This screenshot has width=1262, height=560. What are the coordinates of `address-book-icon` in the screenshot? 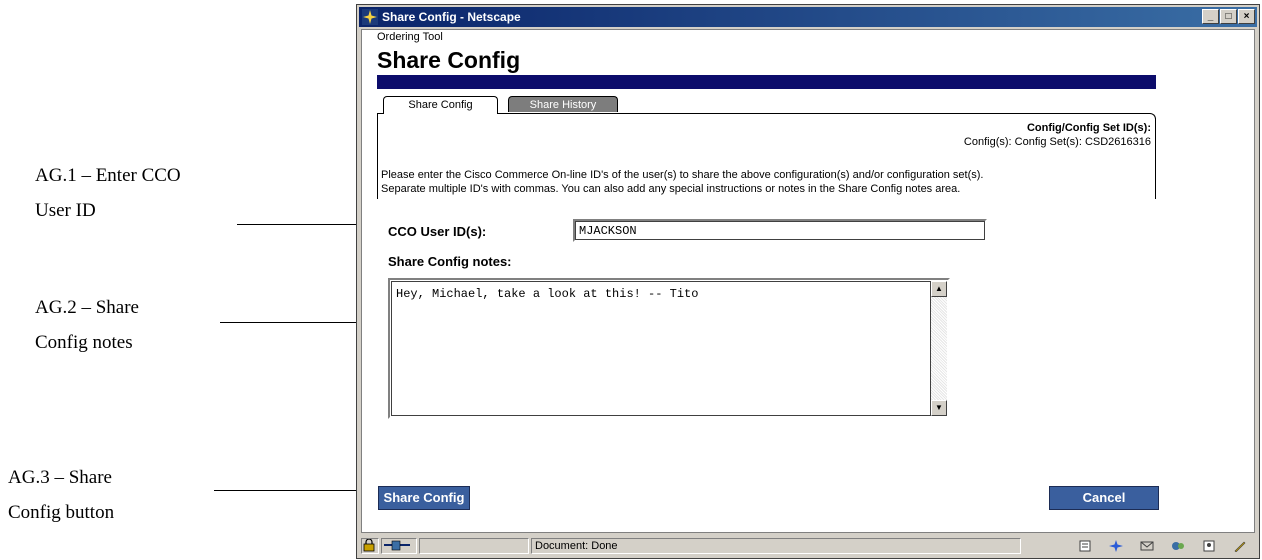 It's located at (1209, 546).